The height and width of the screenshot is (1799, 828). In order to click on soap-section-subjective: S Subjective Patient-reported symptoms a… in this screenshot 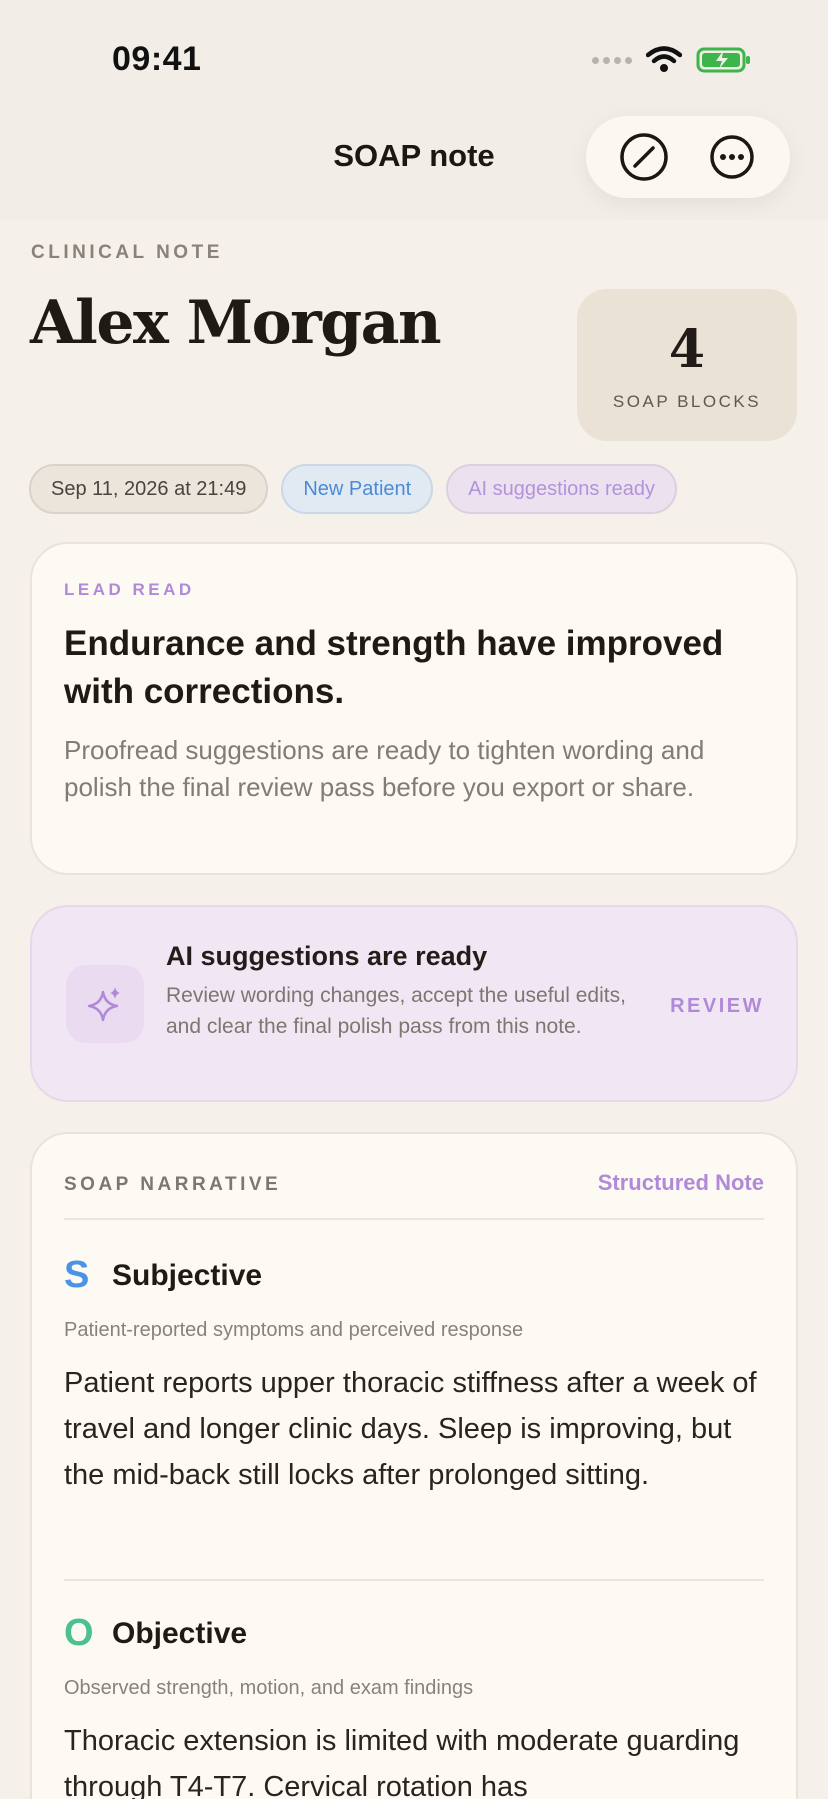, I will do `click(414, 1376)`.